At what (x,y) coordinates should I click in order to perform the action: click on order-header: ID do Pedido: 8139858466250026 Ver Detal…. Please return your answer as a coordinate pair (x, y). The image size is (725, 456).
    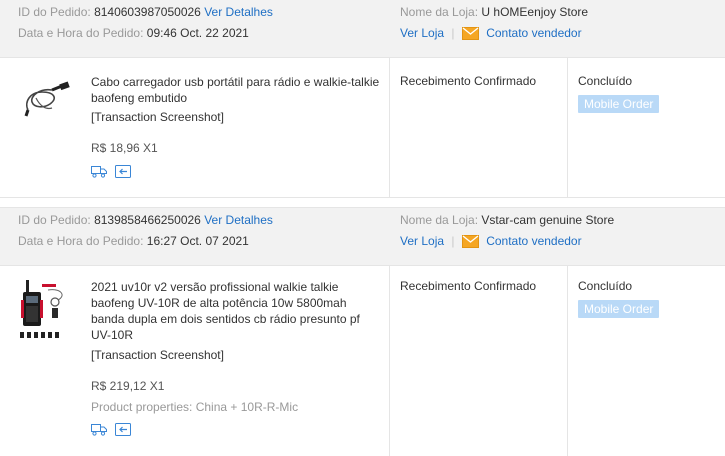
    Looking at the image, I should click on (362, 236).